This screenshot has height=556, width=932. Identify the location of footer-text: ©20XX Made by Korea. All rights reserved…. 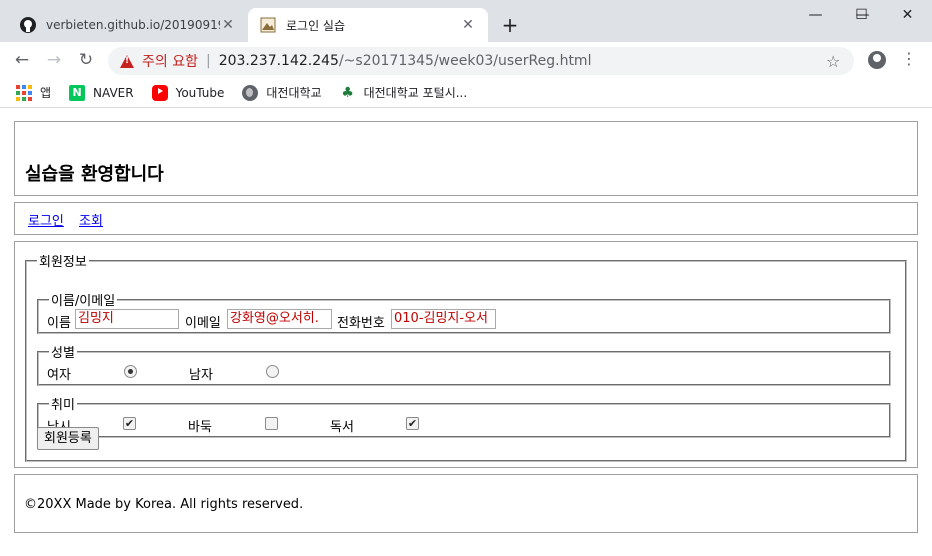
(164, 504).